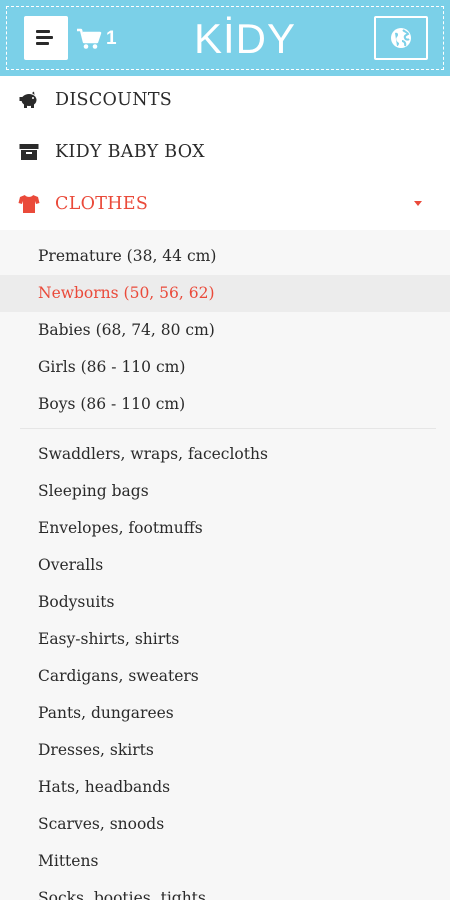 The image size is (450, 900). I want to click on submenu-item-label: Sleeping bags, so click(93, 491).